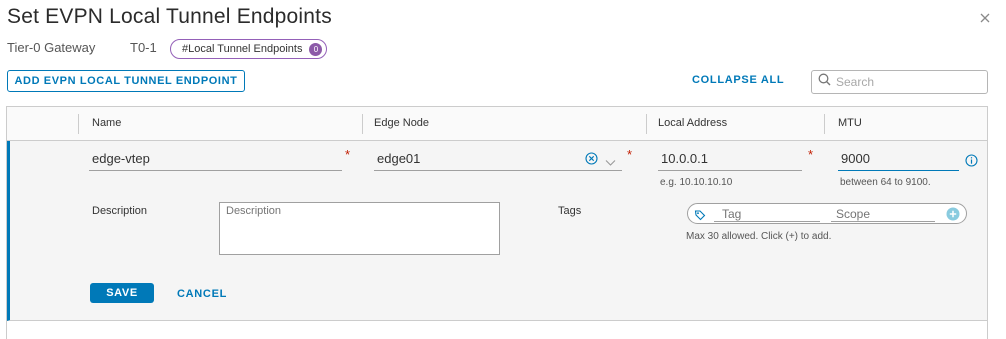 The height and width of the screenshot is (339, 1006). What do you see at coordinates (591, 161) in the screenshot?
I see `clear-icon` at bounding box center [591, 161].